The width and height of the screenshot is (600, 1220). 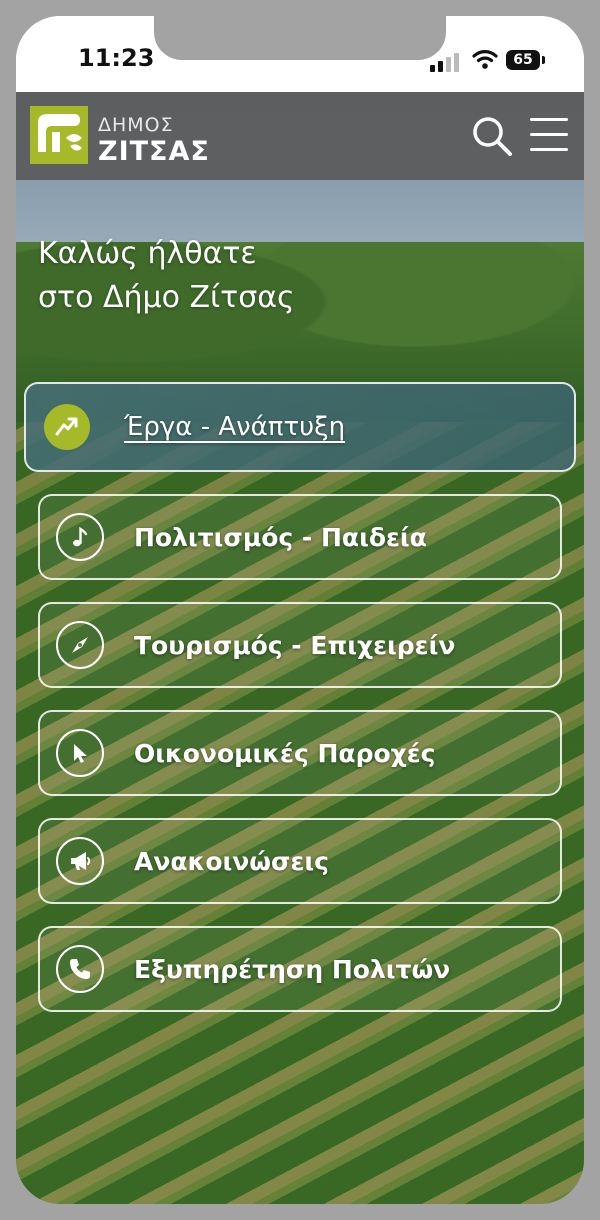 What do you see at coordinates (278, 276) in the screenshot?
I see `welcome-heading: Καλώς ήλθατε στο Δήμο Ζίτσας` at bounding box center [278, 276].